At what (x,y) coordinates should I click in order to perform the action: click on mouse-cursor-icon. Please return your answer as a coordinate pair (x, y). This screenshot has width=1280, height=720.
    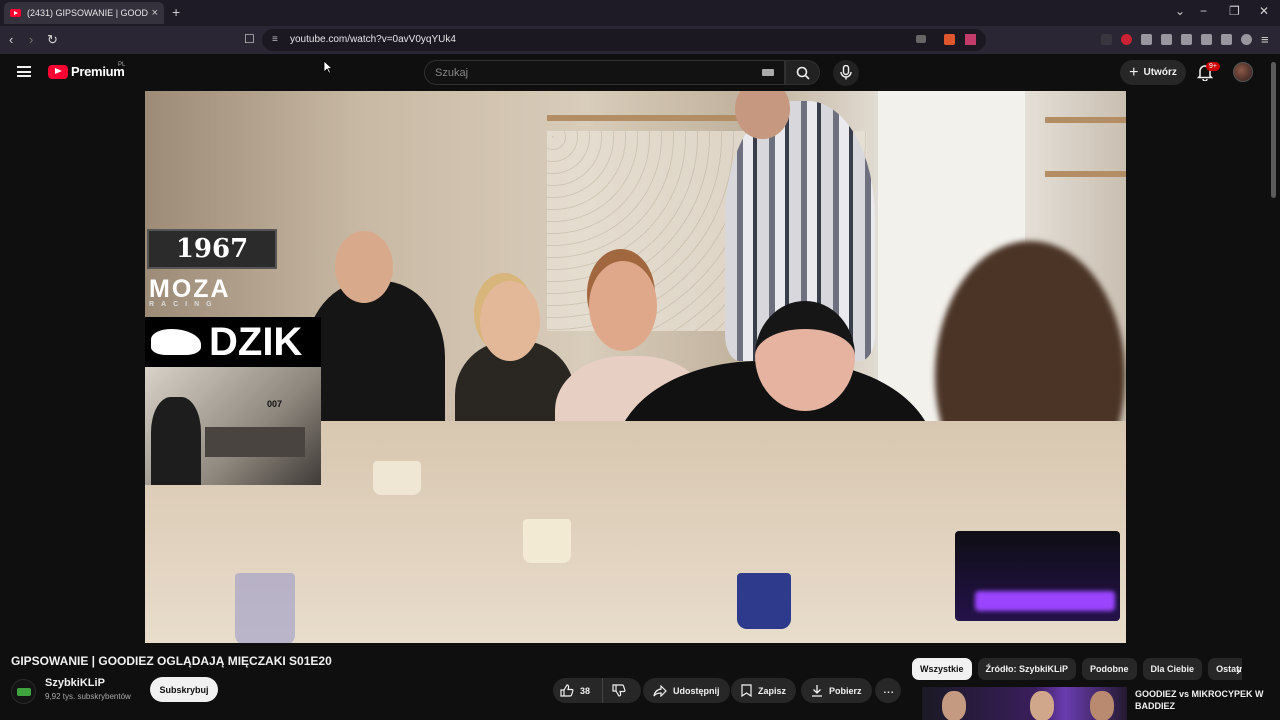
    Looking at the image, I should click on (327, 67).